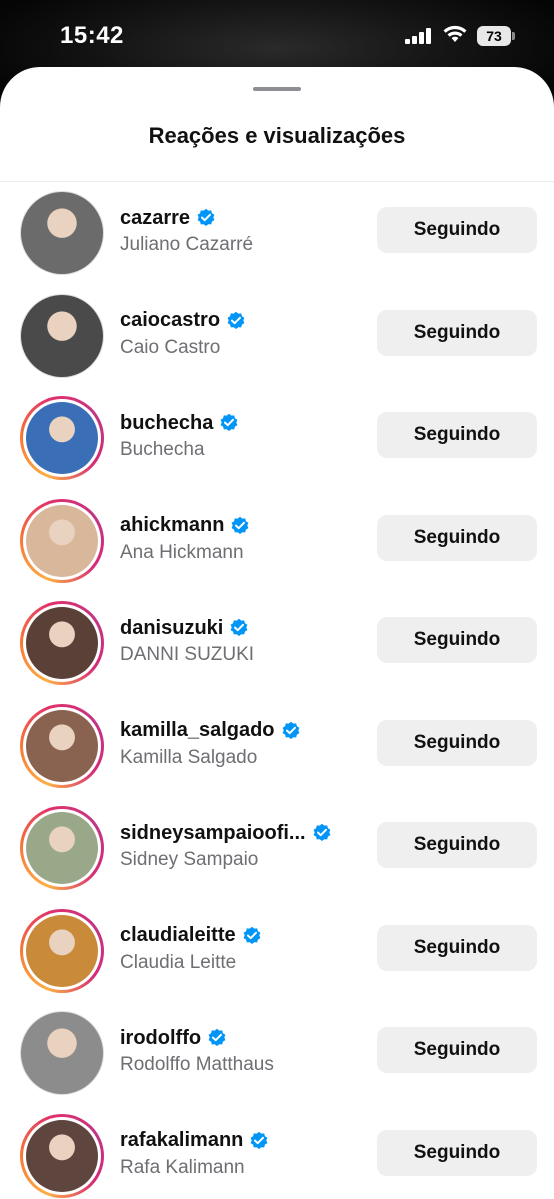  Describe the element at coordinates (277, 642) in the screenshot. I see `list-item: danisuzuki DANNI SUZUKI Seguindo` at that location.